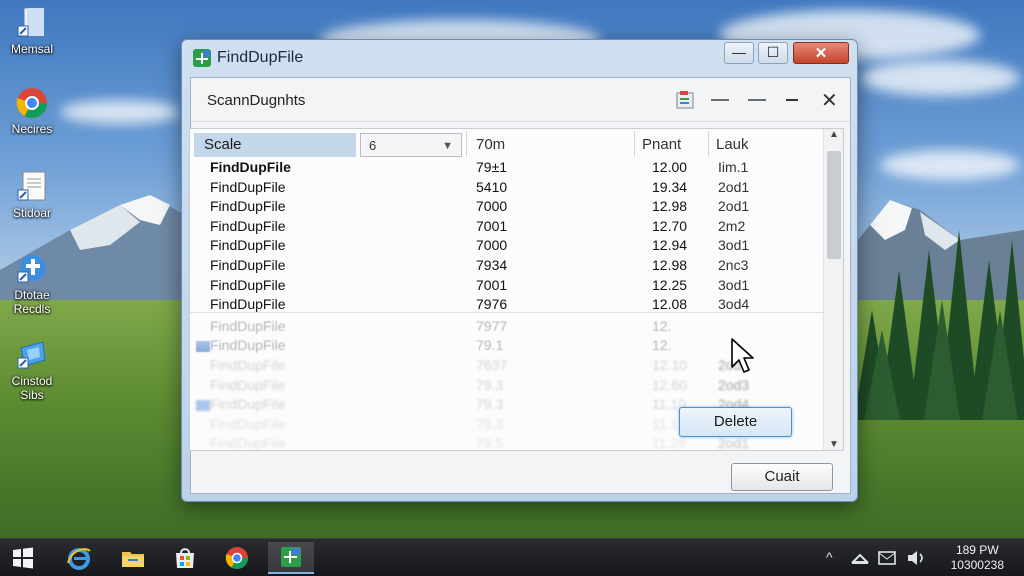 The height and width of the screenshot is (576, 1024). What do you see at coordinates (829, 557) in the screenshot?
I see `tray-overflow-icon: ^` at bounding box center [829, 557].